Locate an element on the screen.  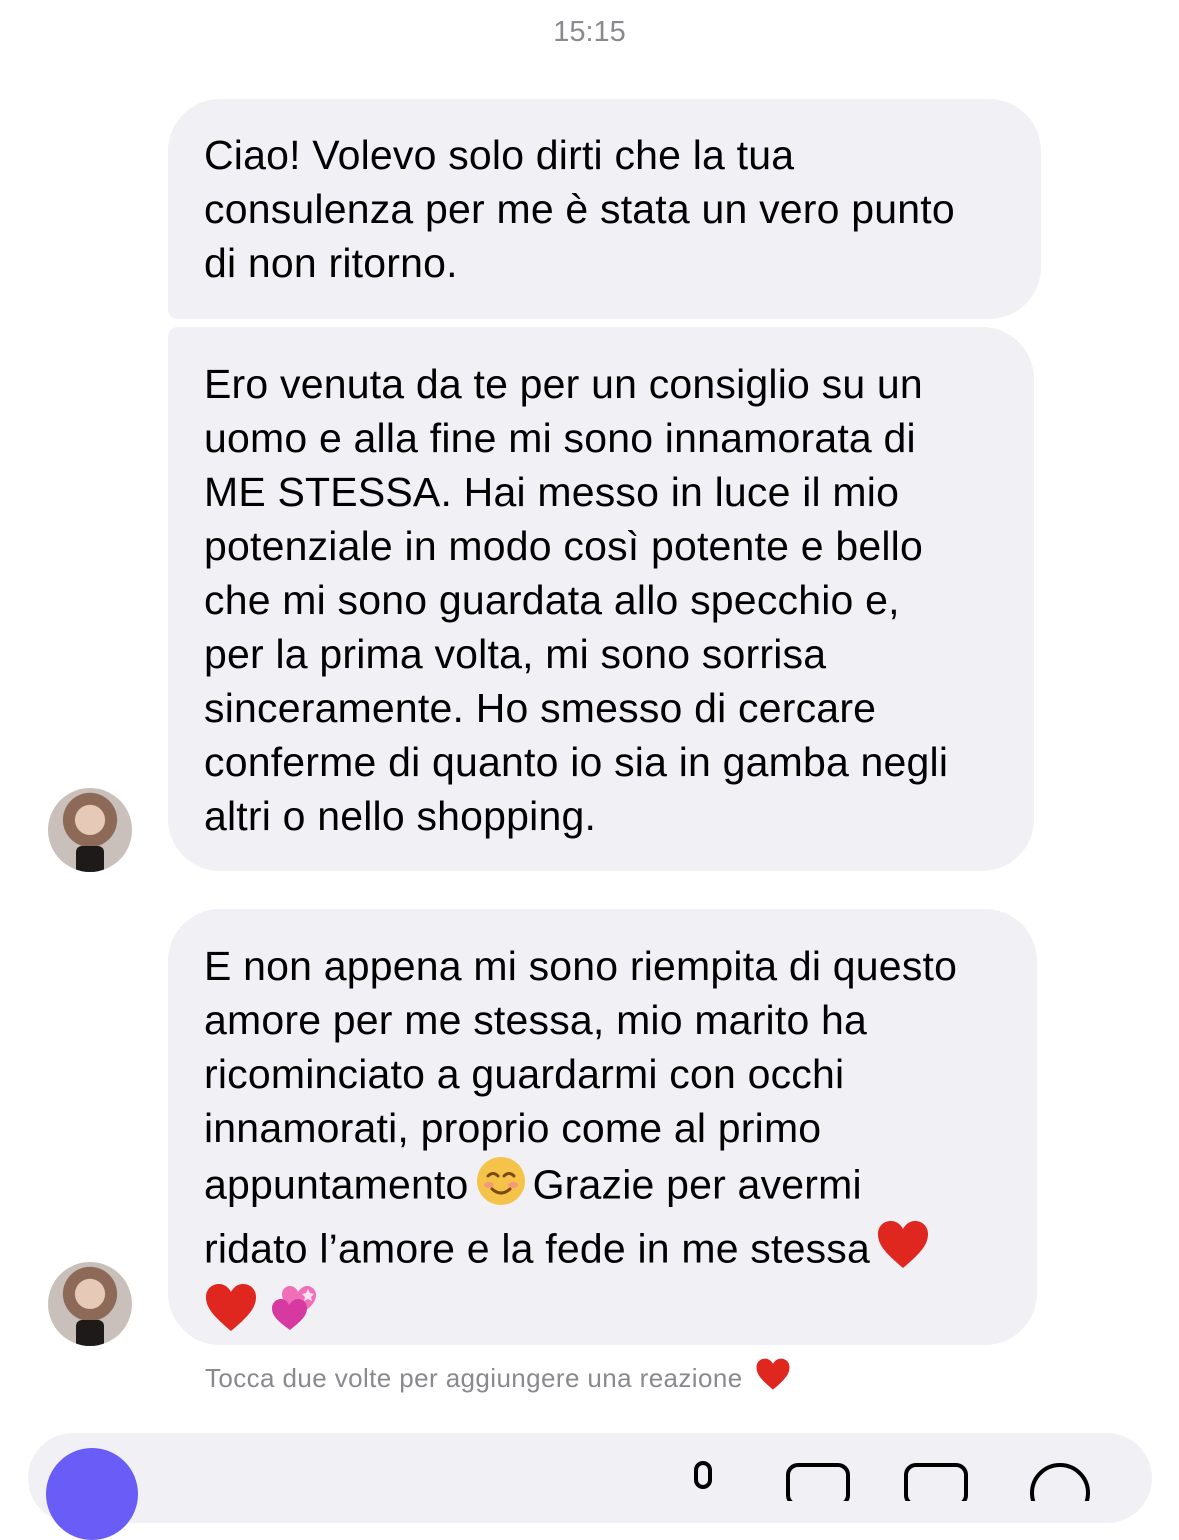
microphone-icon is located at coordinates (703, 1483).